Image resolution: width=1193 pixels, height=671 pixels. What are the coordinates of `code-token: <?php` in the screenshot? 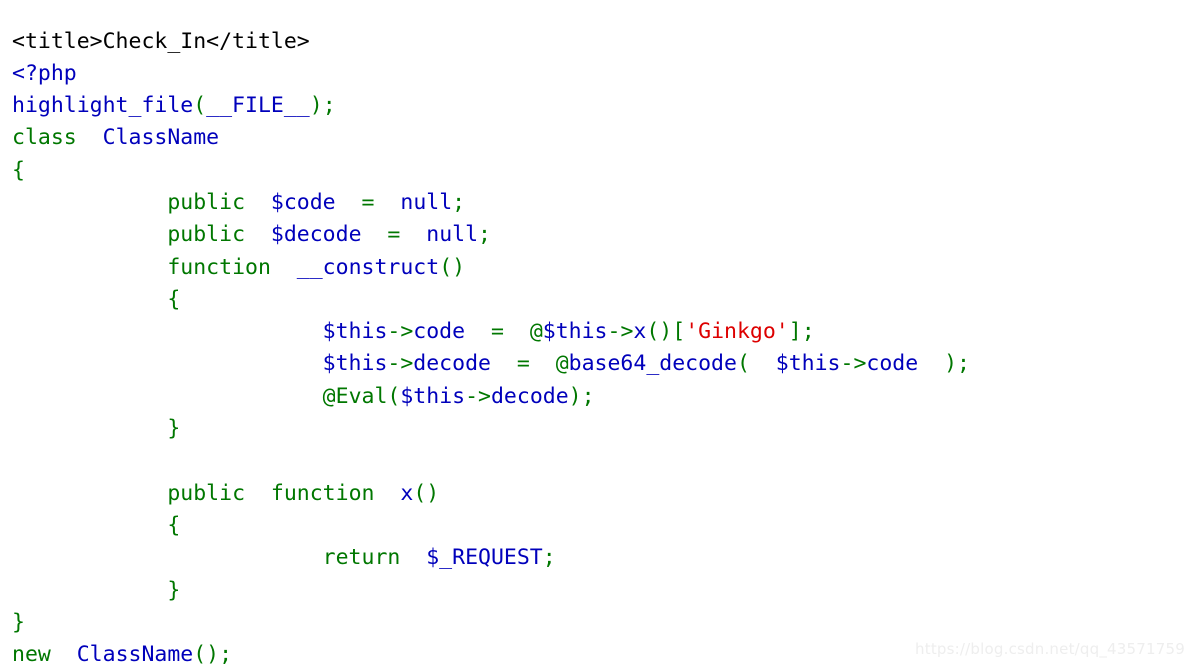 It's located at (44, 73).